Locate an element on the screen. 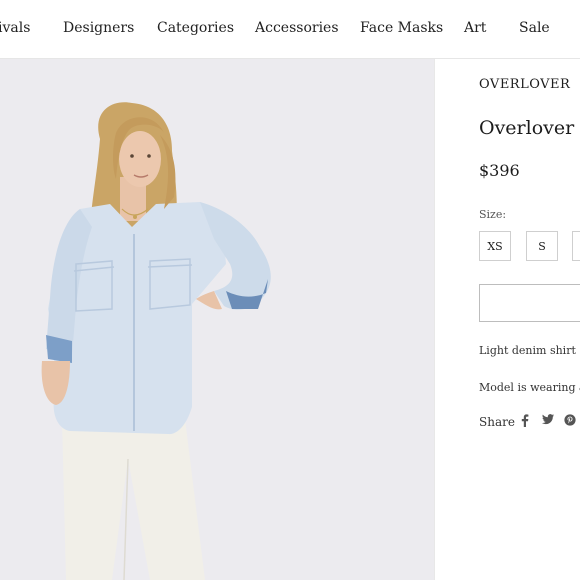  nav-item-new-arrivals: ivals is located at coordinates (15, 28).